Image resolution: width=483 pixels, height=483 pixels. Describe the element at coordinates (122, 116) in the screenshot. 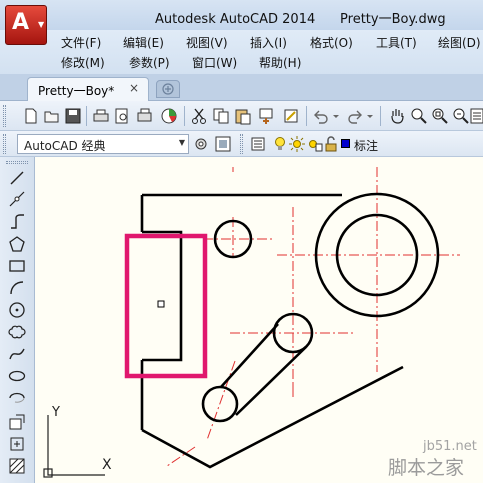

I see `print-preview-icon` at that location.